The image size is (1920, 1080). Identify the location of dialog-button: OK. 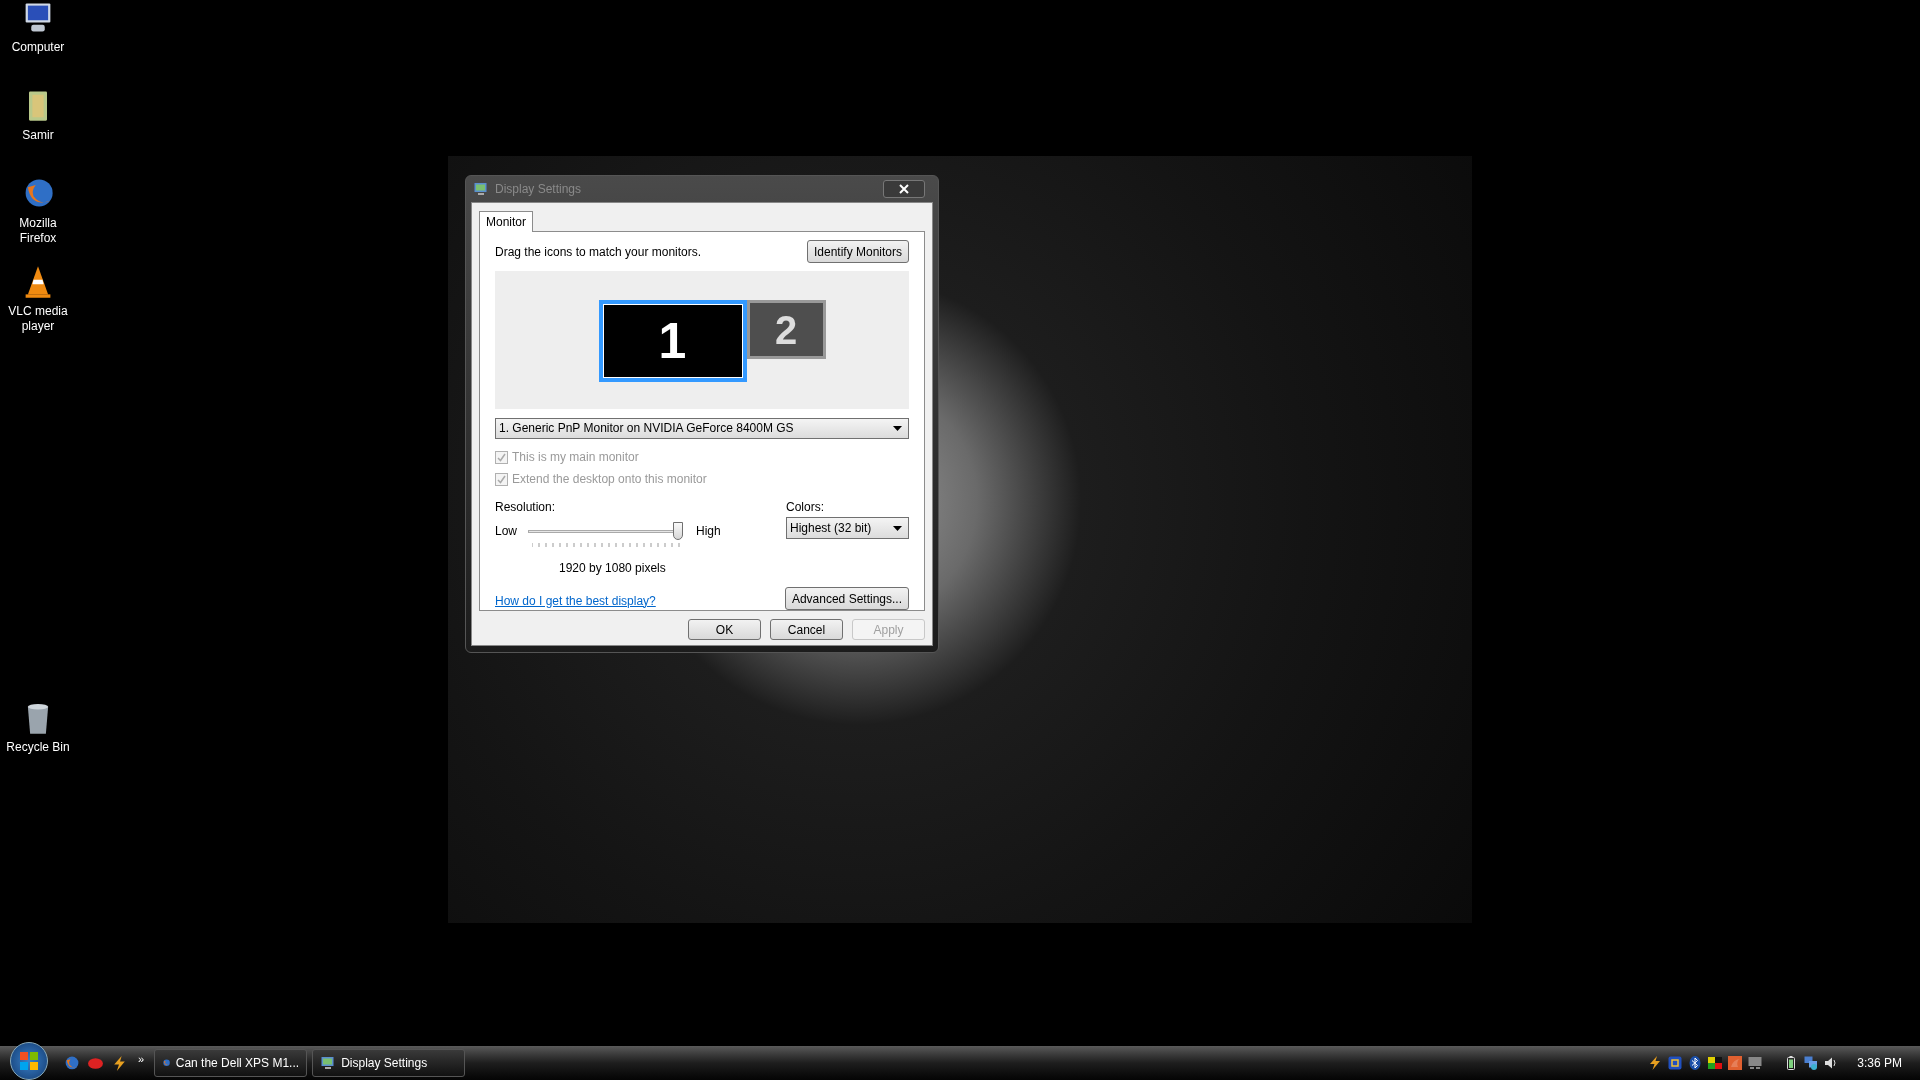
(724, 629).